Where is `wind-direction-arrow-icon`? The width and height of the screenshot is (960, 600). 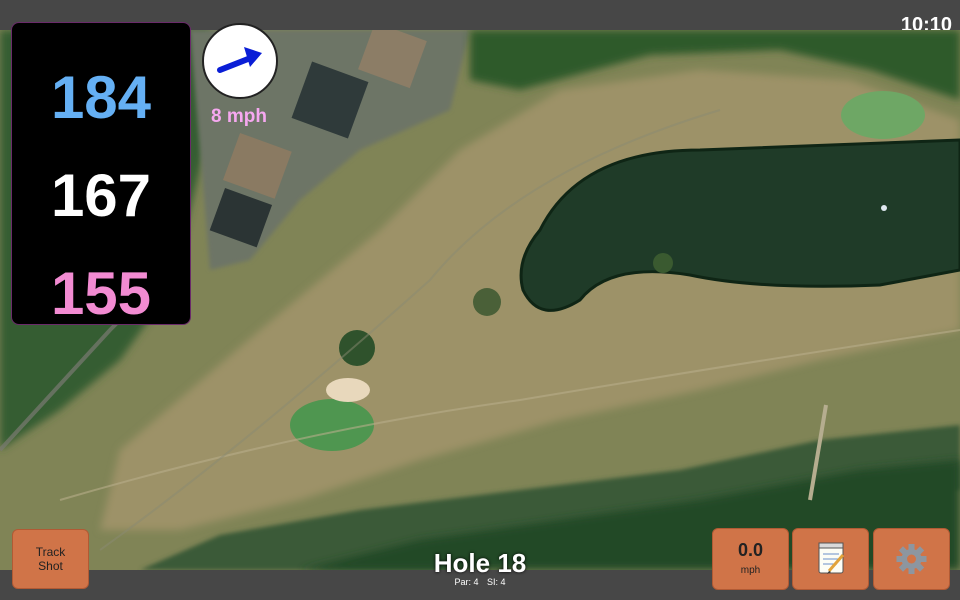 wind-direction-arrow-icon is located at coordinates (239, 60).